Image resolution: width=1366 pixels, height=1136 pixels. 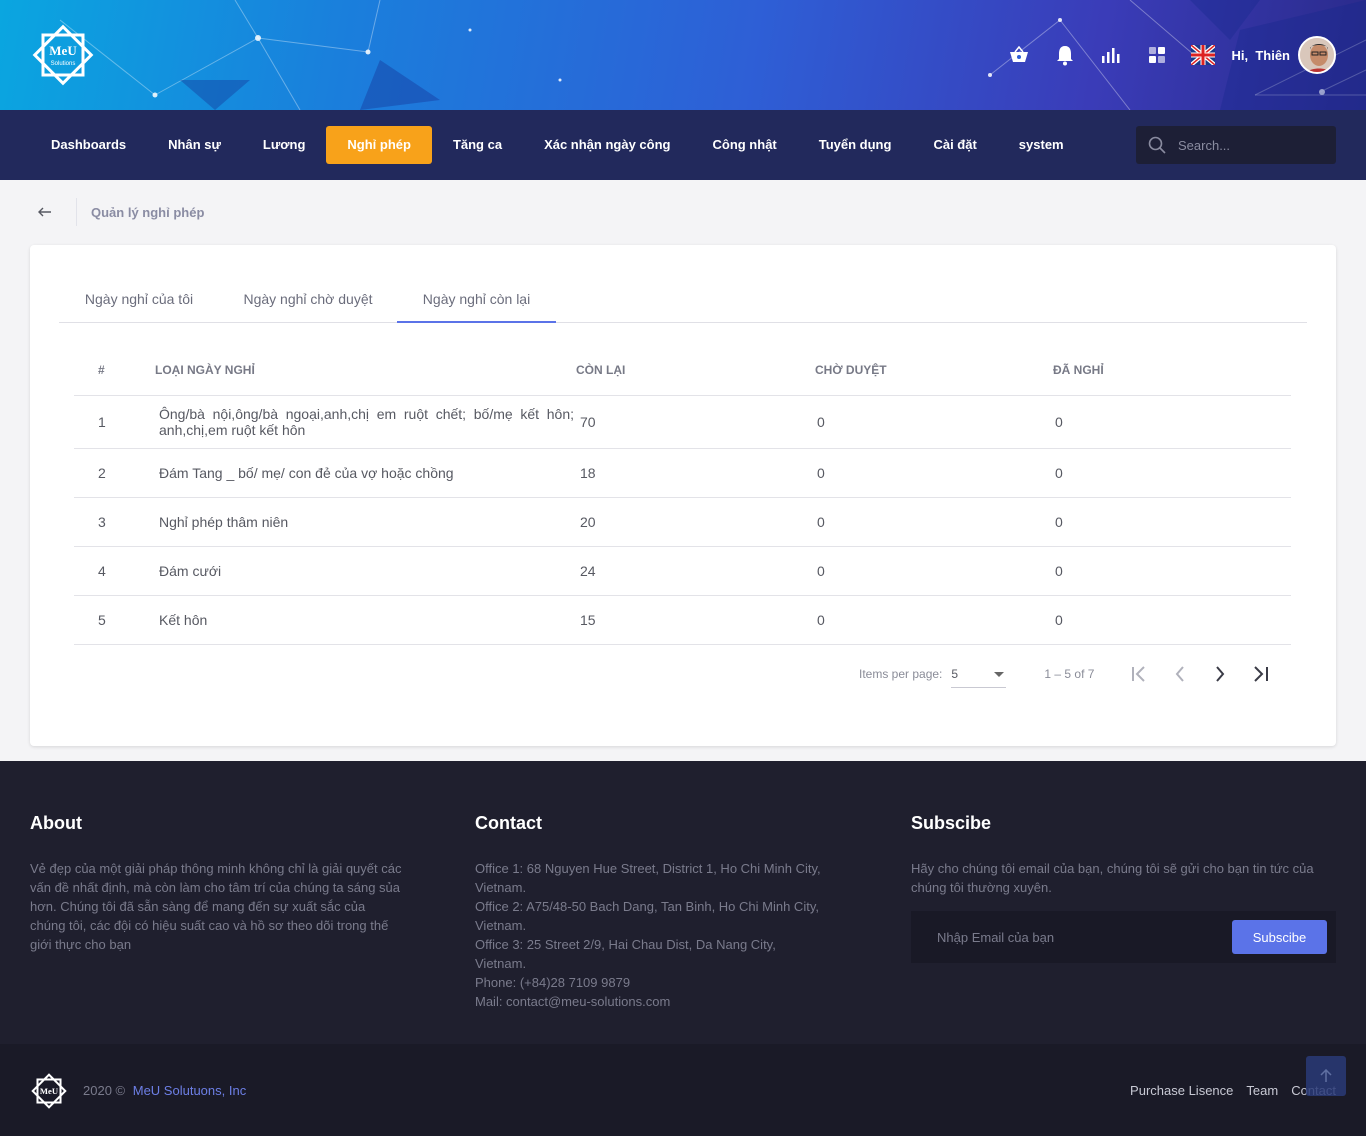 What do you see at coordinates (284, 145) in the screenshot?
I see `nav-luong: Lương` at bounding box center [284, 145].